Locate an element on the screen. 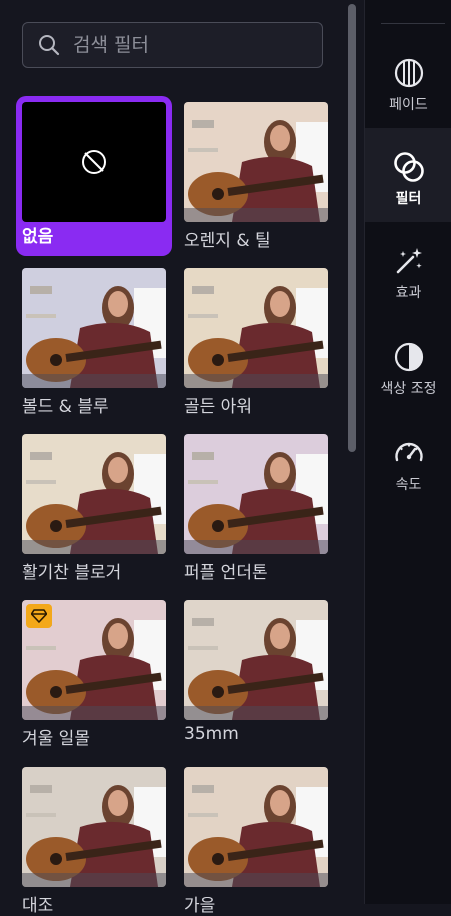 This screenshot has width=451, height=916. rail-item-speed: 속도 is located at coordinates (408, 461).